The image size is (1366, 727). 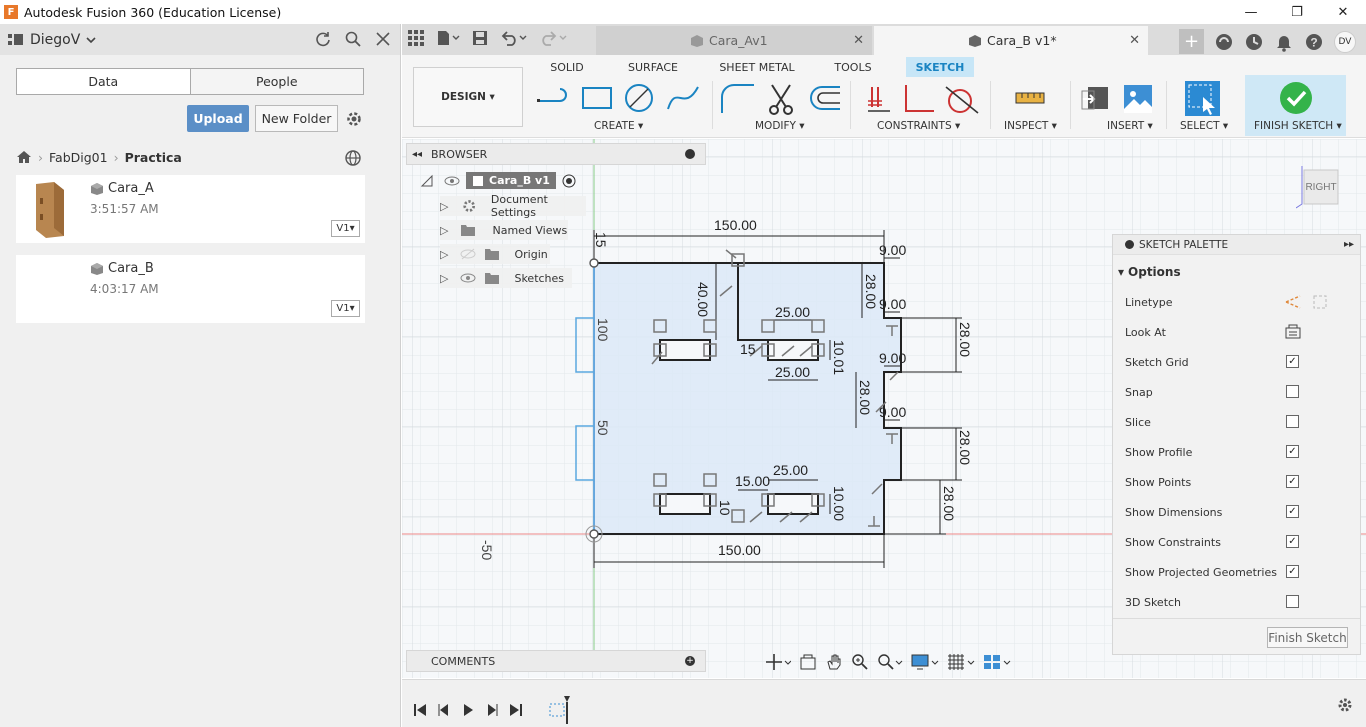 What do you see at coordinates (690, 661) in the screenshot?
I see `add-comment-icon: +` at bounding box center [690, 661].